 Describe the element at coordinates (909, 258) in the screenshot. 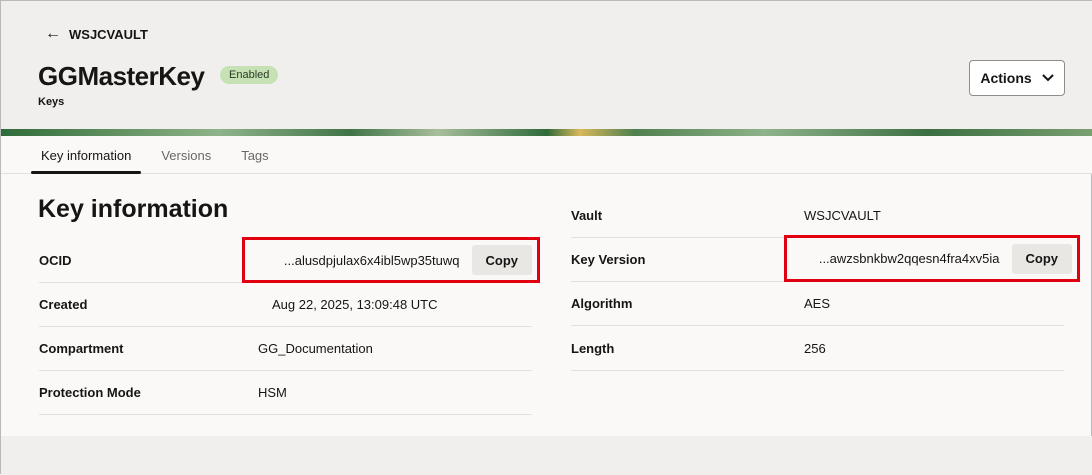

I see `key-version-value: ...awzsbnkbw2qqesn4fra4xv5ia` at that location.